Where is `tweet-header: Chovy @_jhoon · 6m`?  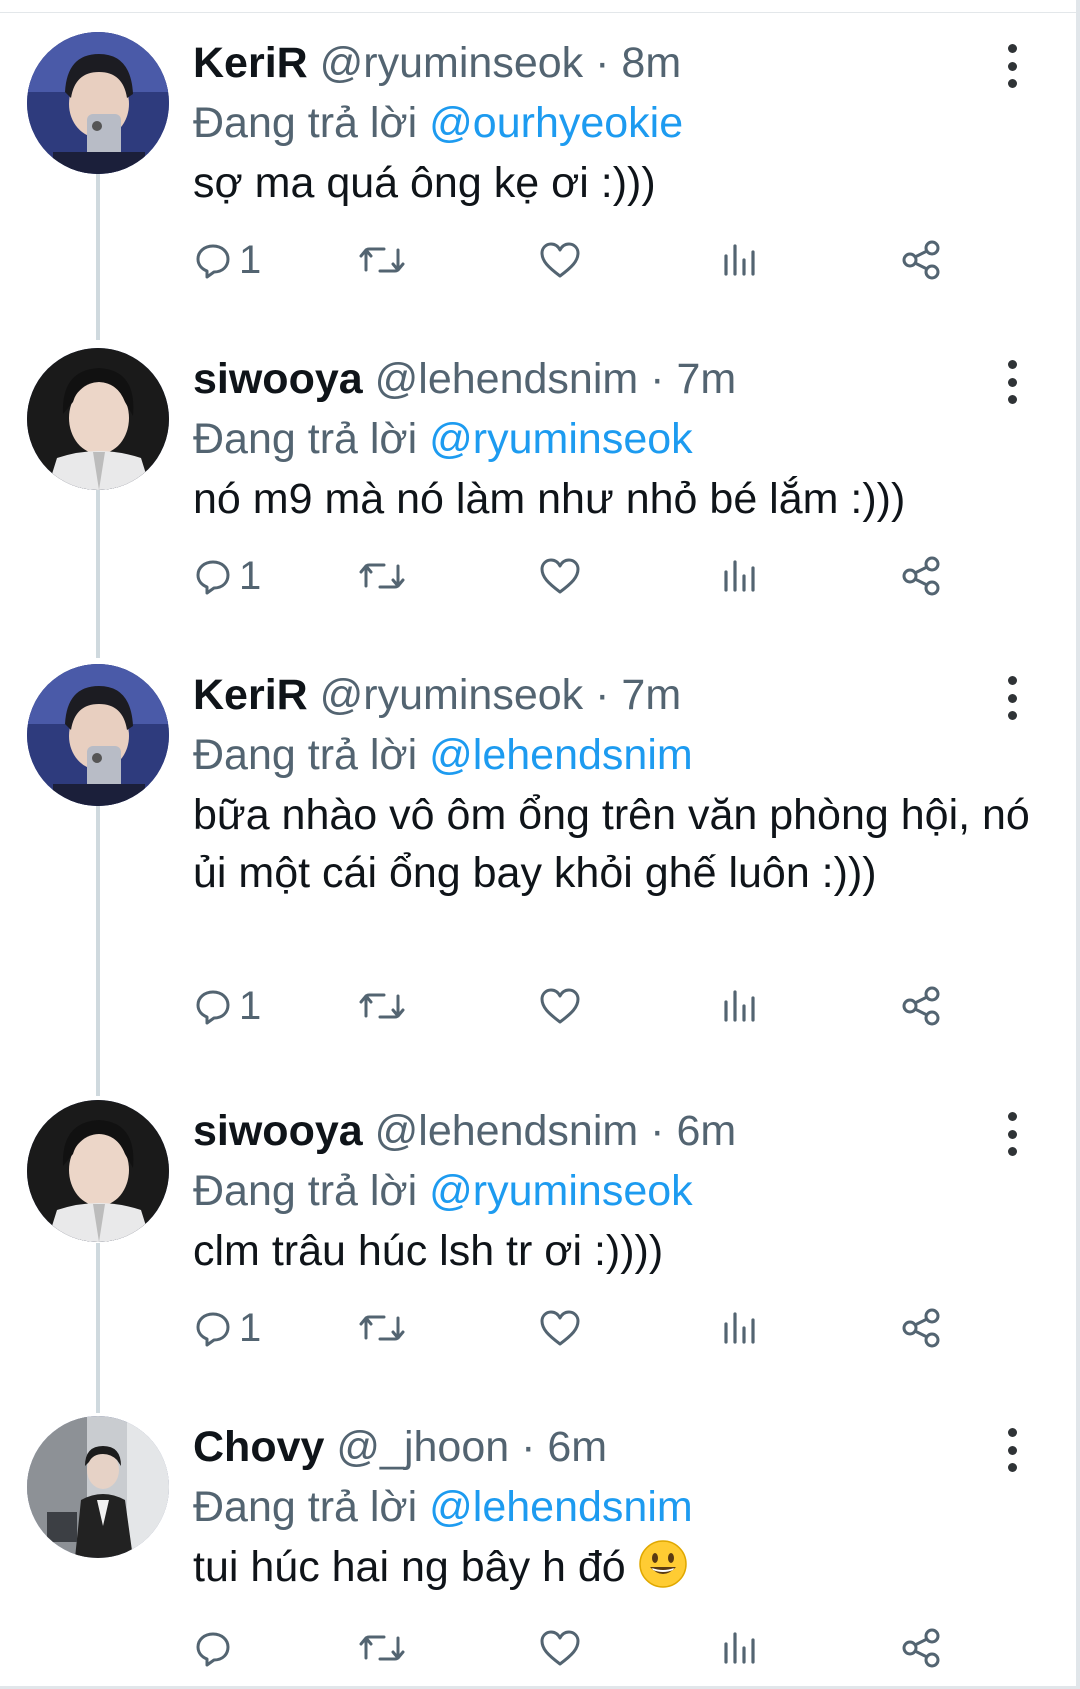 tweet-header: Chovy @_jhoon · 6m is located at coordinates (614, 1447).